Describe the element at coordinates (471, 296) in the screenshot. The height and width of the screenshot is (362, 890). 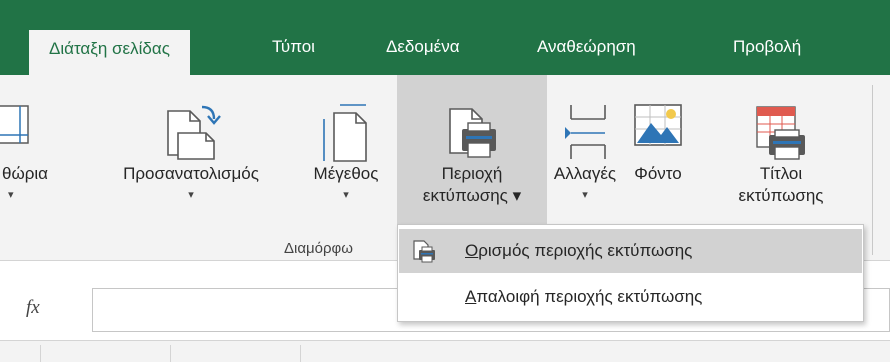
I see `clear-print-area-accel: Α` at that location.